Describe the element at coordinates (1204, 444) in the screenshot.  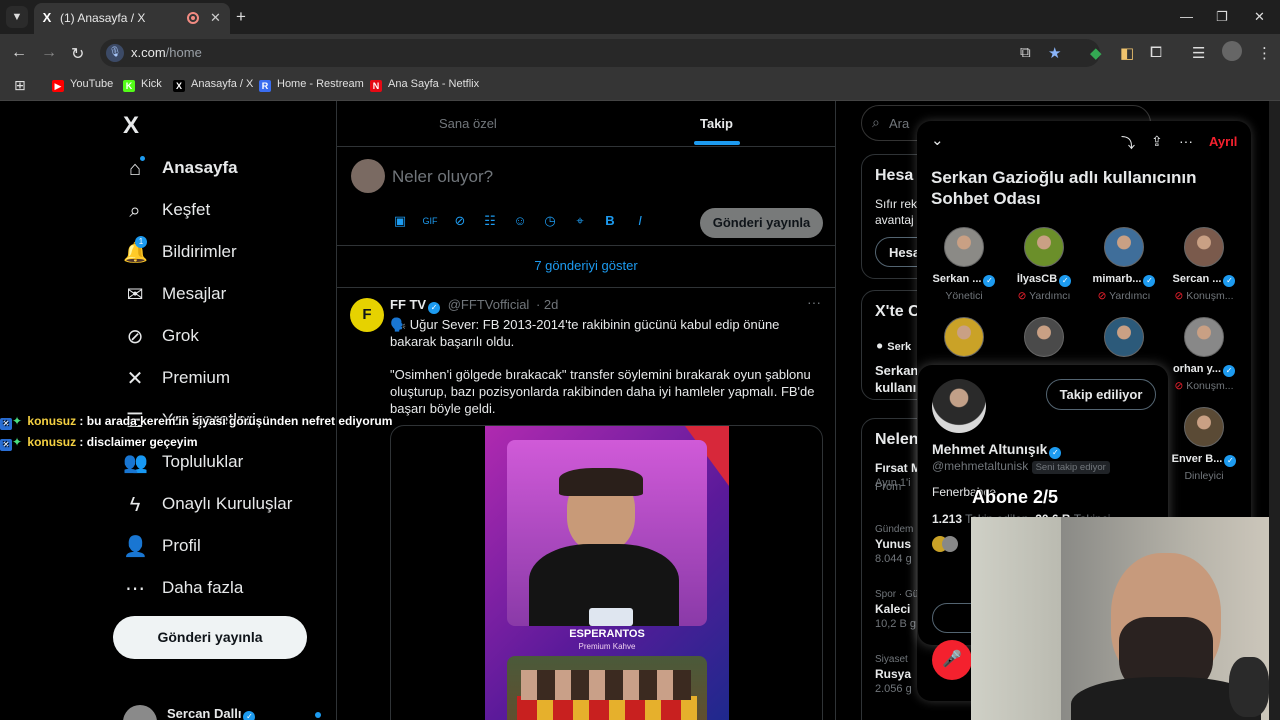
I see `space-participant: Enver B... ✓ Dinleyici` at that location.